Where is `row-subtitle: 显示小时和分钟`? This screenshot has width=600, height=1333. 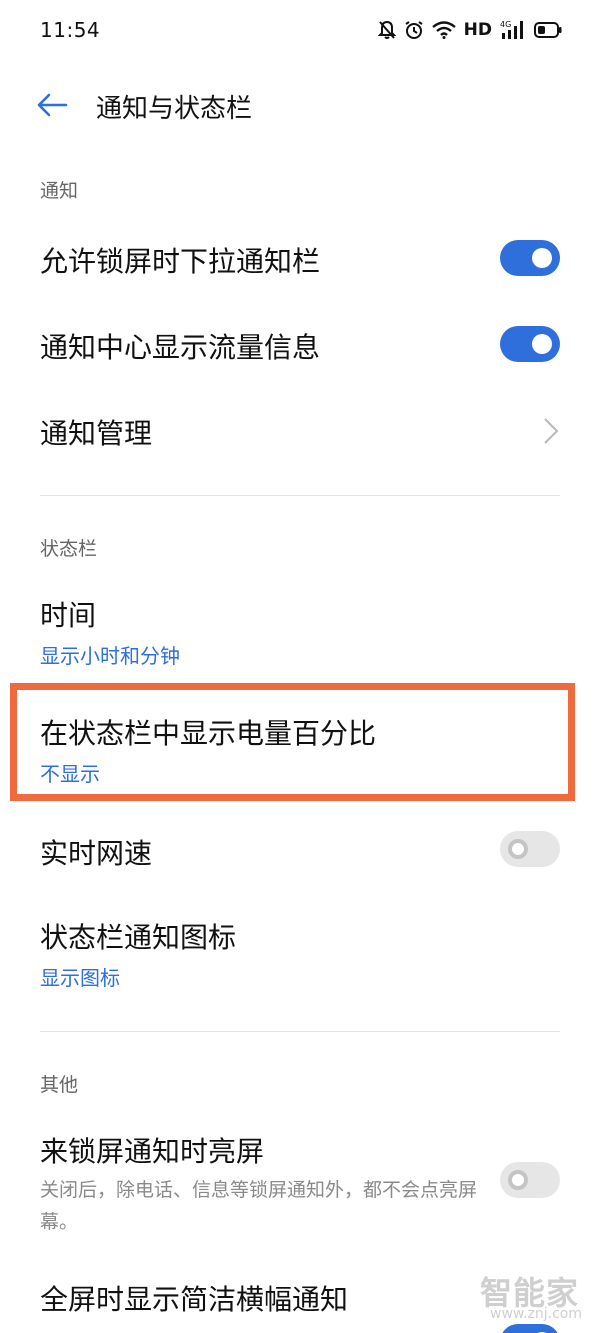 row-subtitle: 显示小时和分钟 is located at coordinates (110, 656).